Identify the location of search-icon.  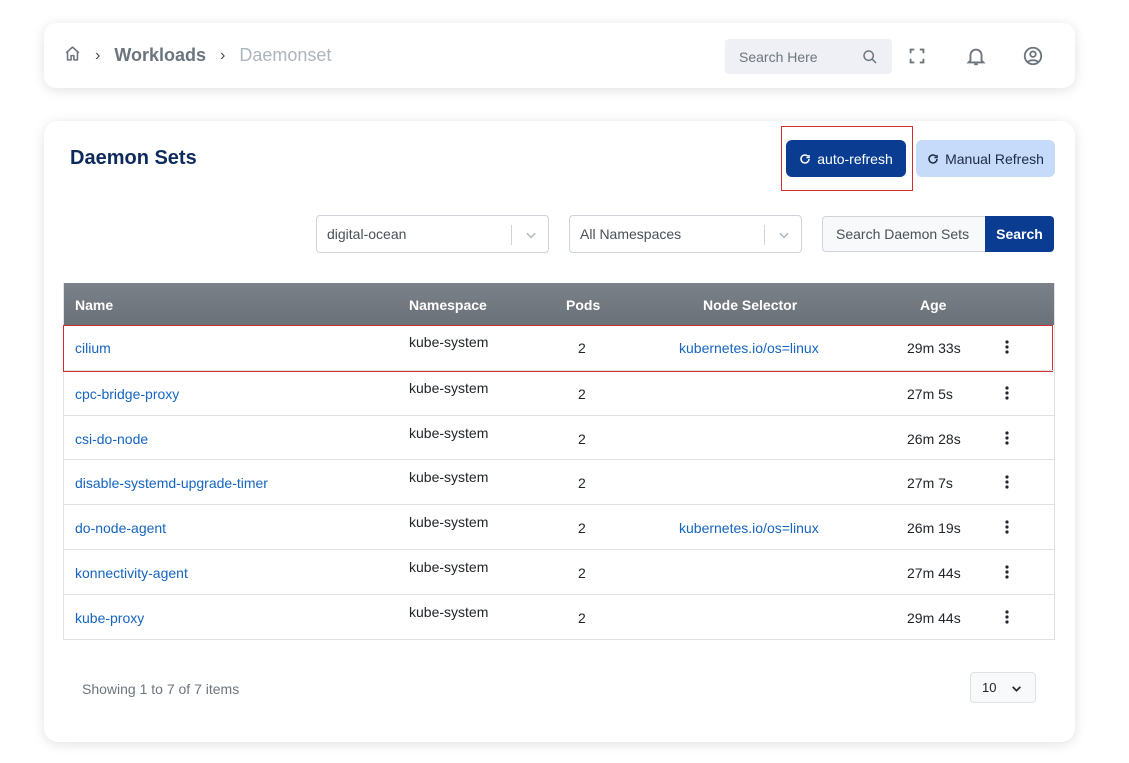
(870, 56).